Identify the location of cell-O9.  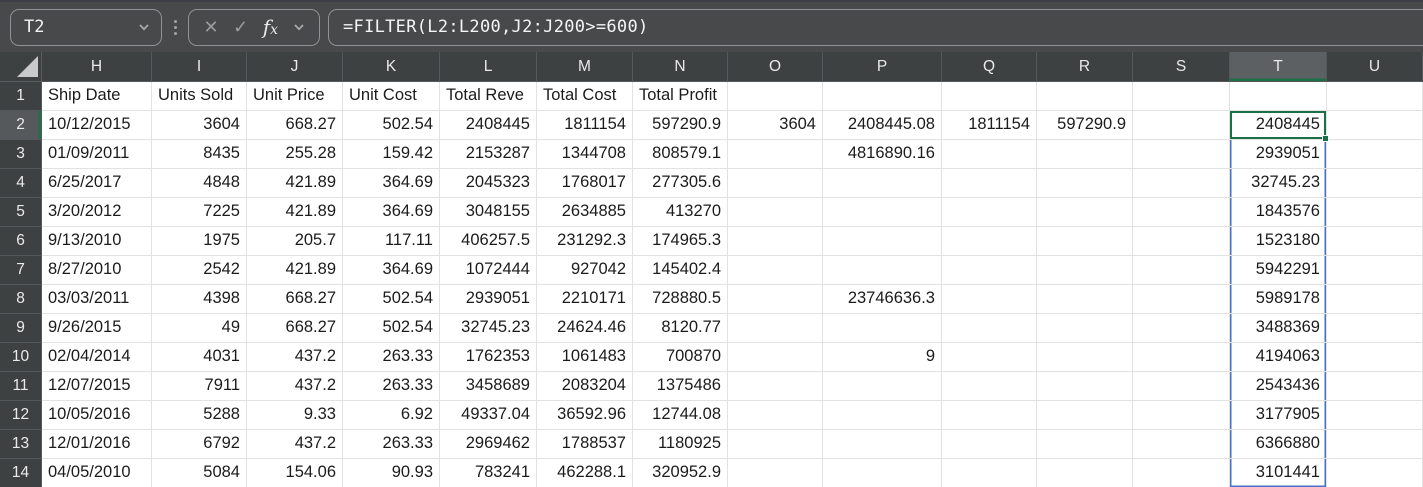
(775, 328).